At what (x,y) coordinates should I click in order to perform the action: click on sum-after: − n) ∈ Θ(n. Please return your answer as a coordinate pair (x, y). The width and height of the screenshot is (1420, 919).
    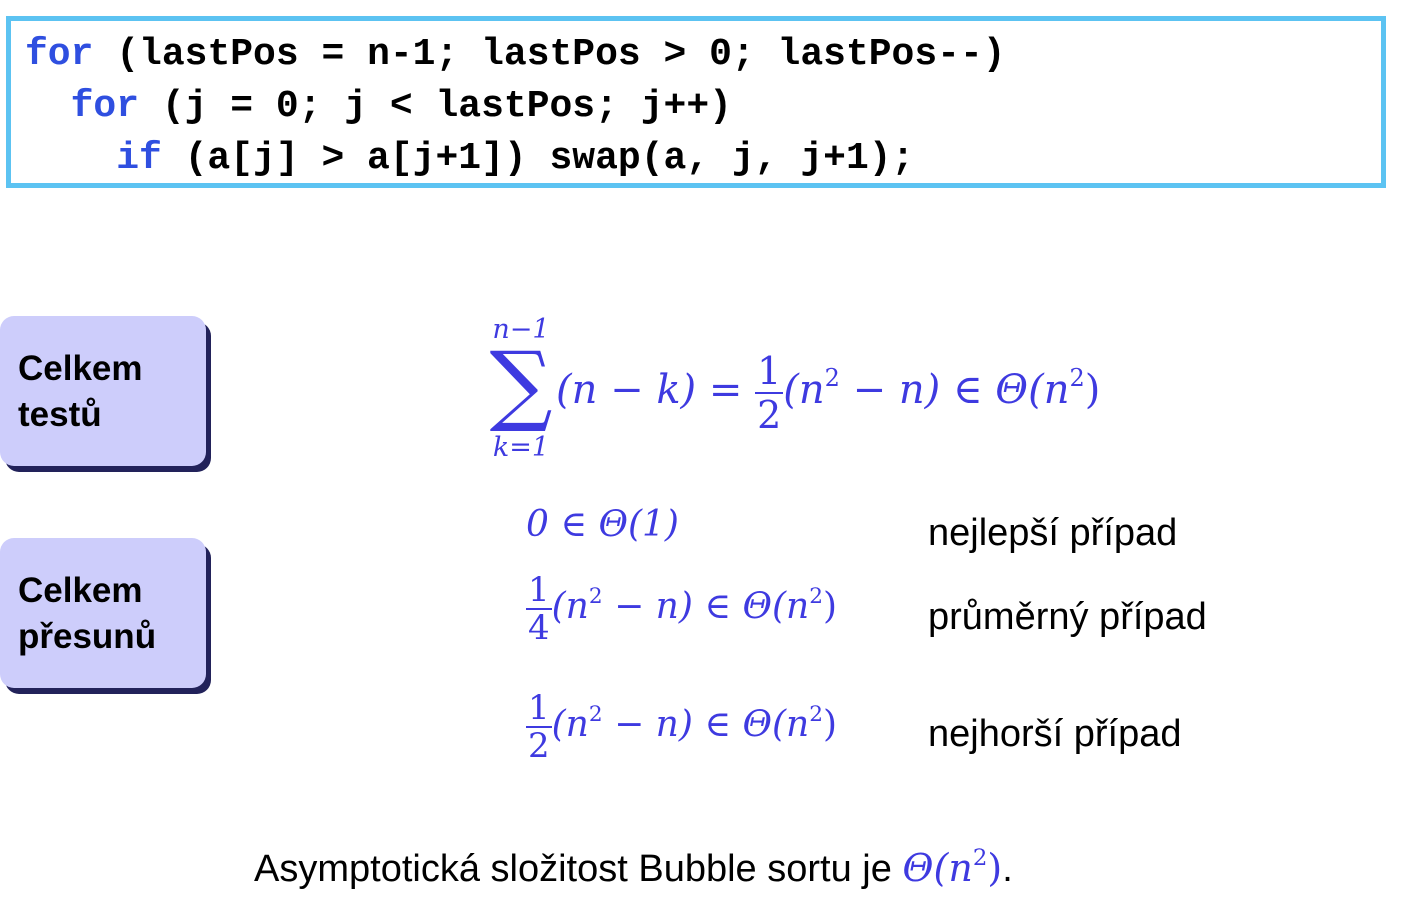
    Looking at the image, I should click on (954, 390).